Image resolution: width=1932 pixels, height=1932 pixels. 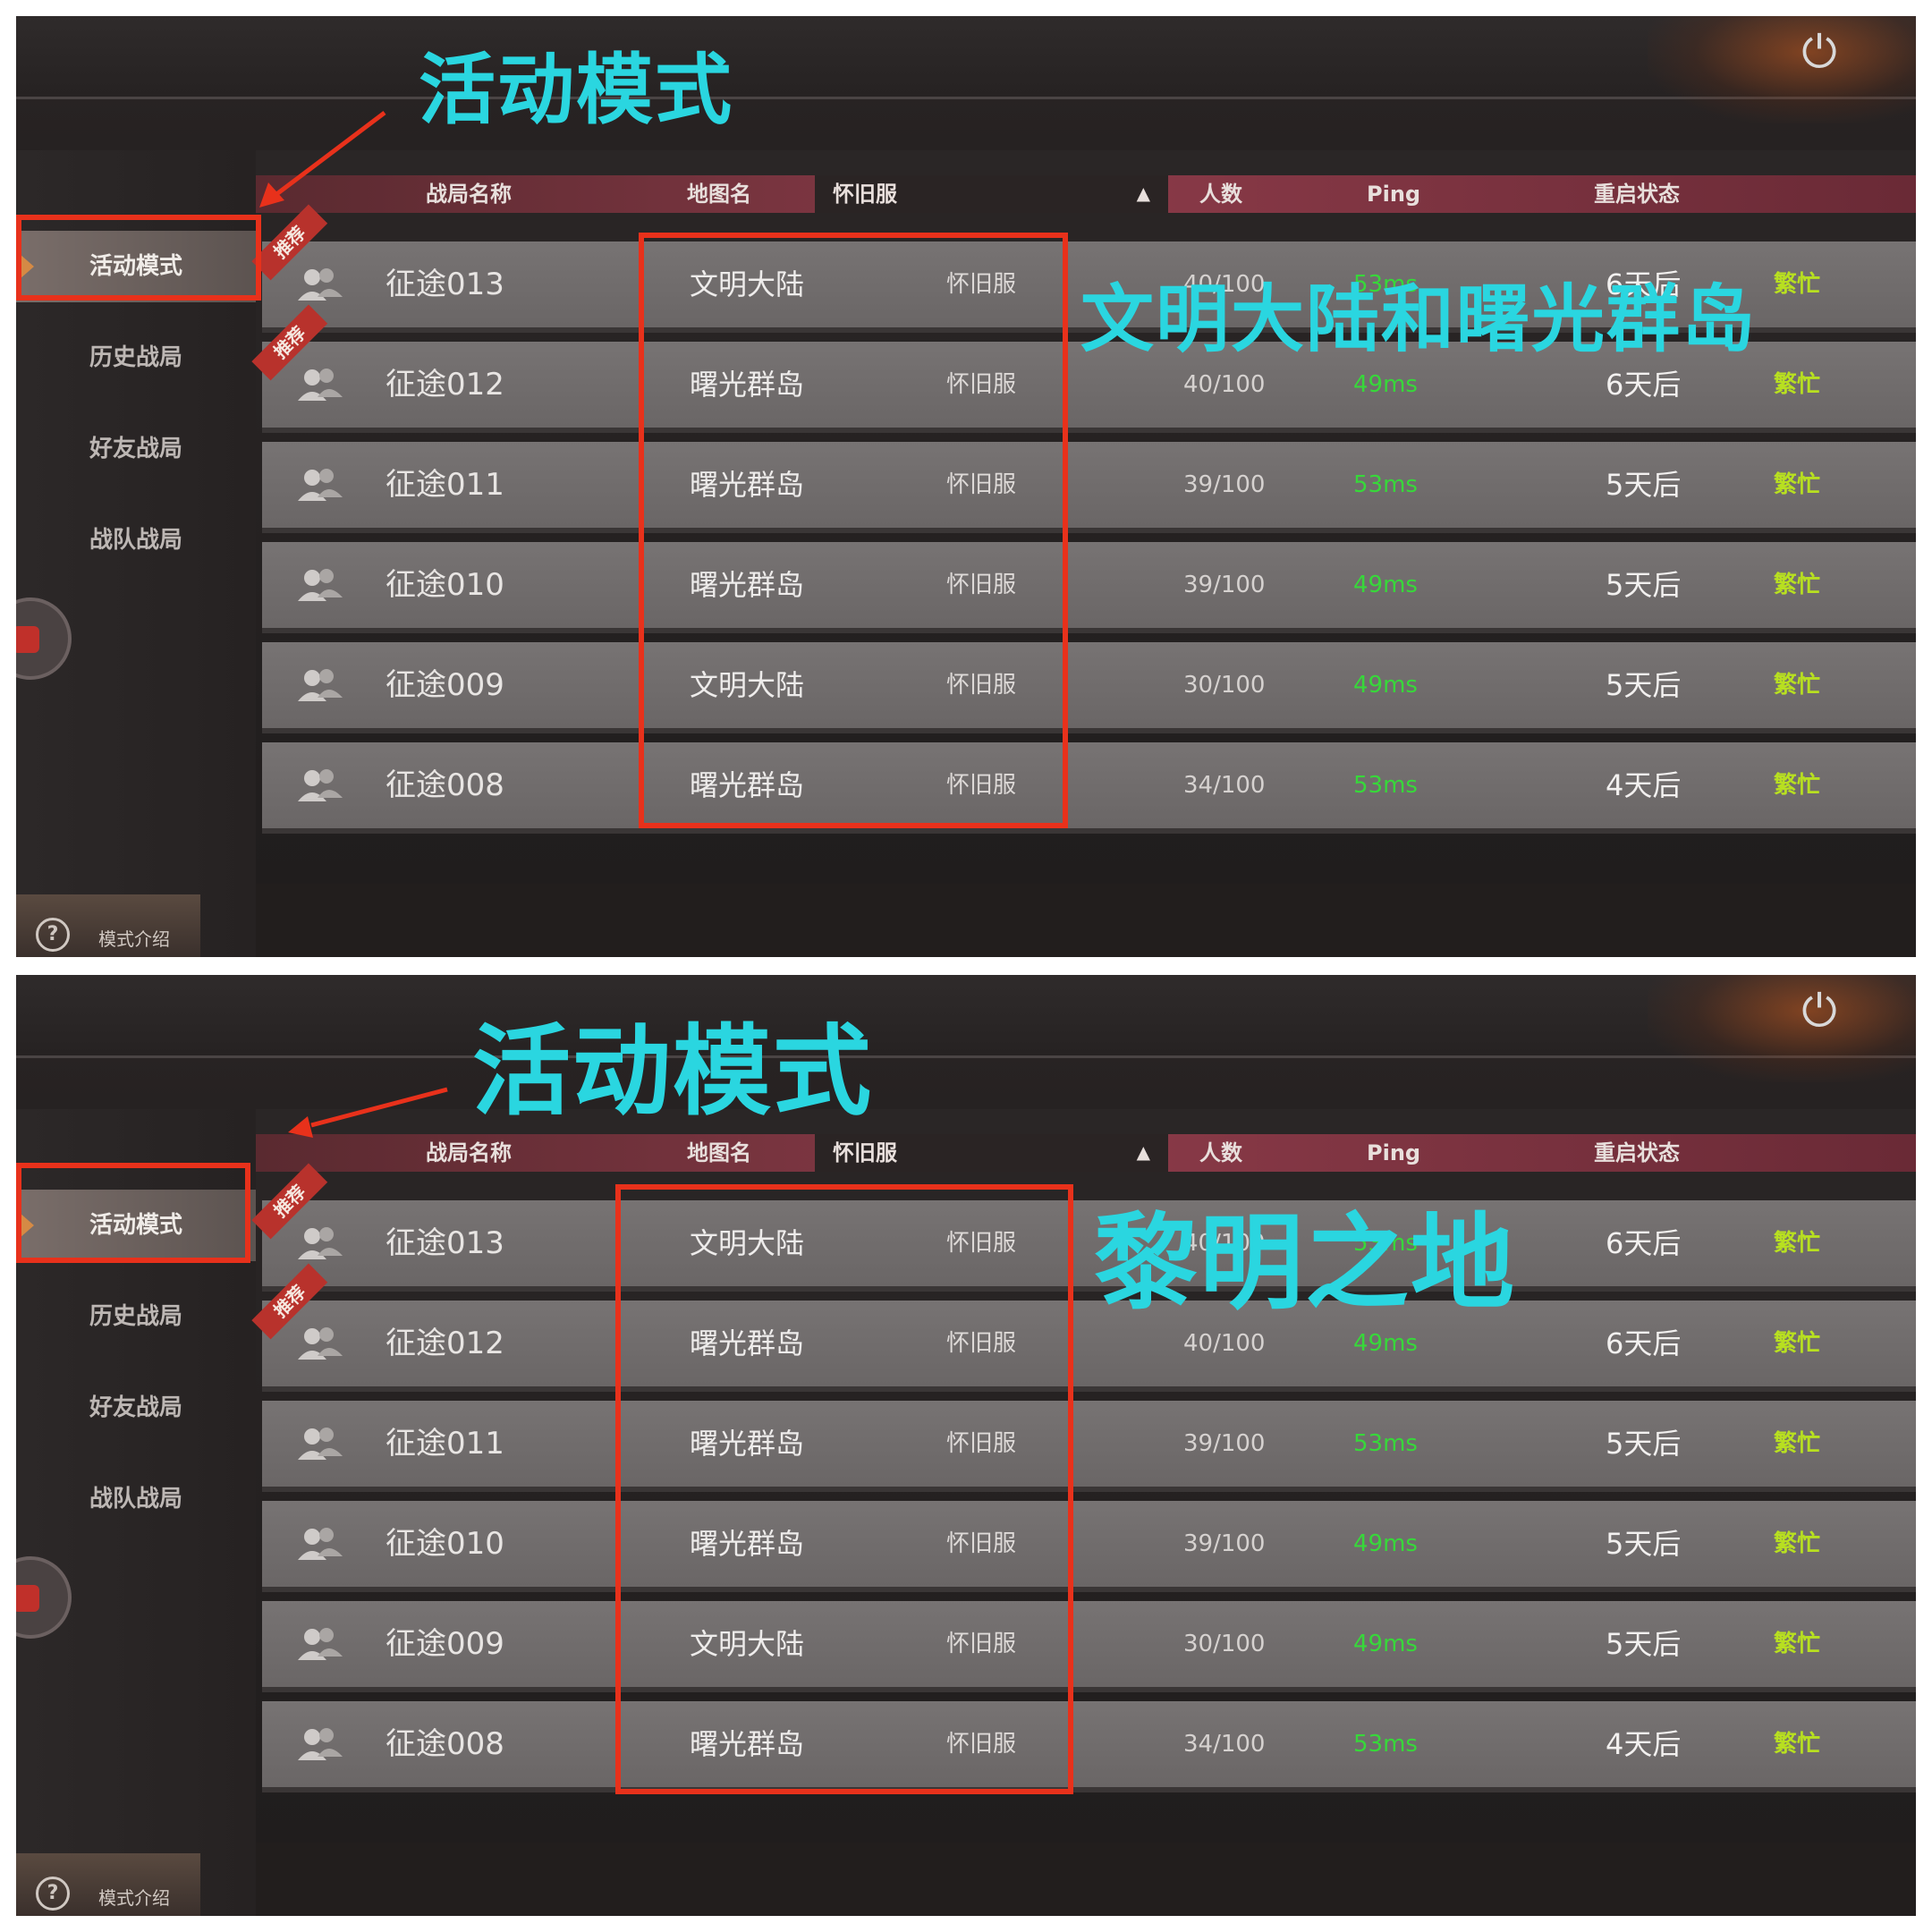 What do you see at coordinates (368, 1112) in the screenshot?
I see `red-arrow` at bounding box center [368, 1112].